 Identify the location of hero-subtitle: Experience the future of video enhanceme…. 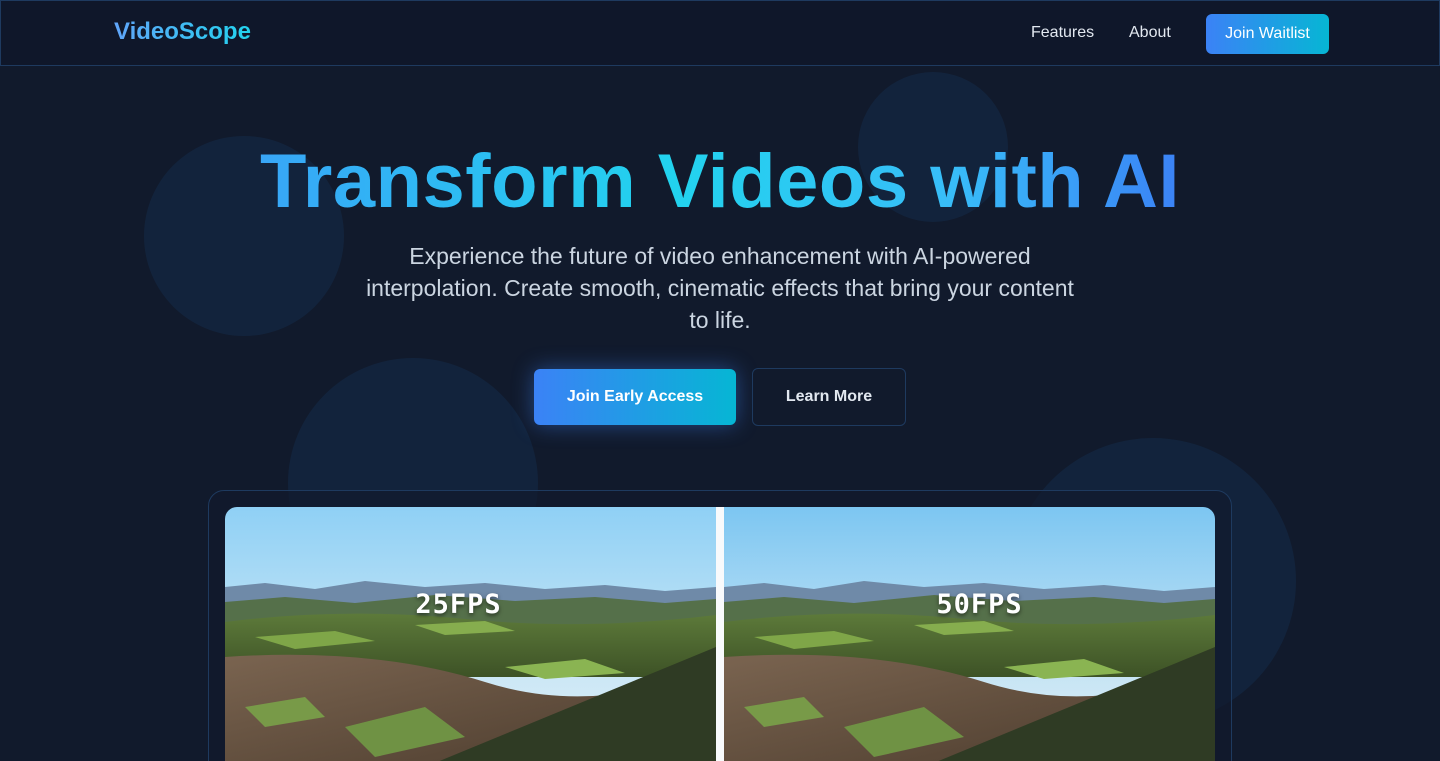
(720, 288).